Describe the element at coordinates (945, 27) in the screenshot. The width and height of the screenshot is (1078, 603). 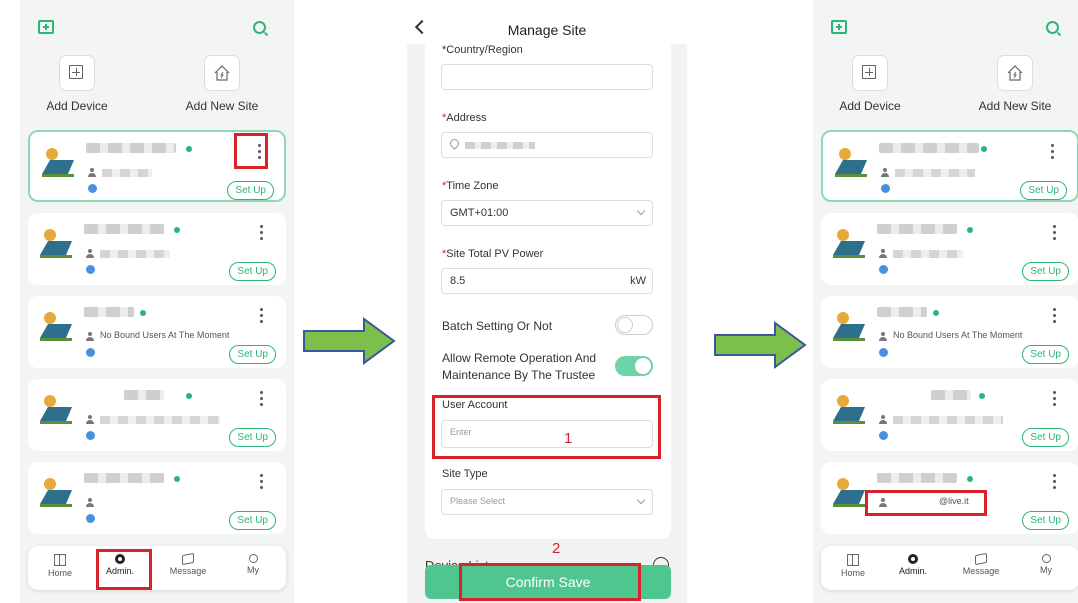
I see `top-bar` at that location.